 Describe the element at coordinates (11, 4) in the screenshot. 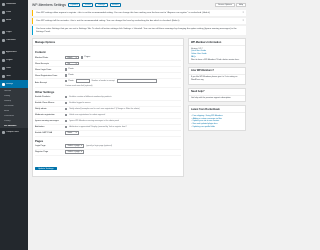

I see `sidebar-item-label: Dashboard` at that location.